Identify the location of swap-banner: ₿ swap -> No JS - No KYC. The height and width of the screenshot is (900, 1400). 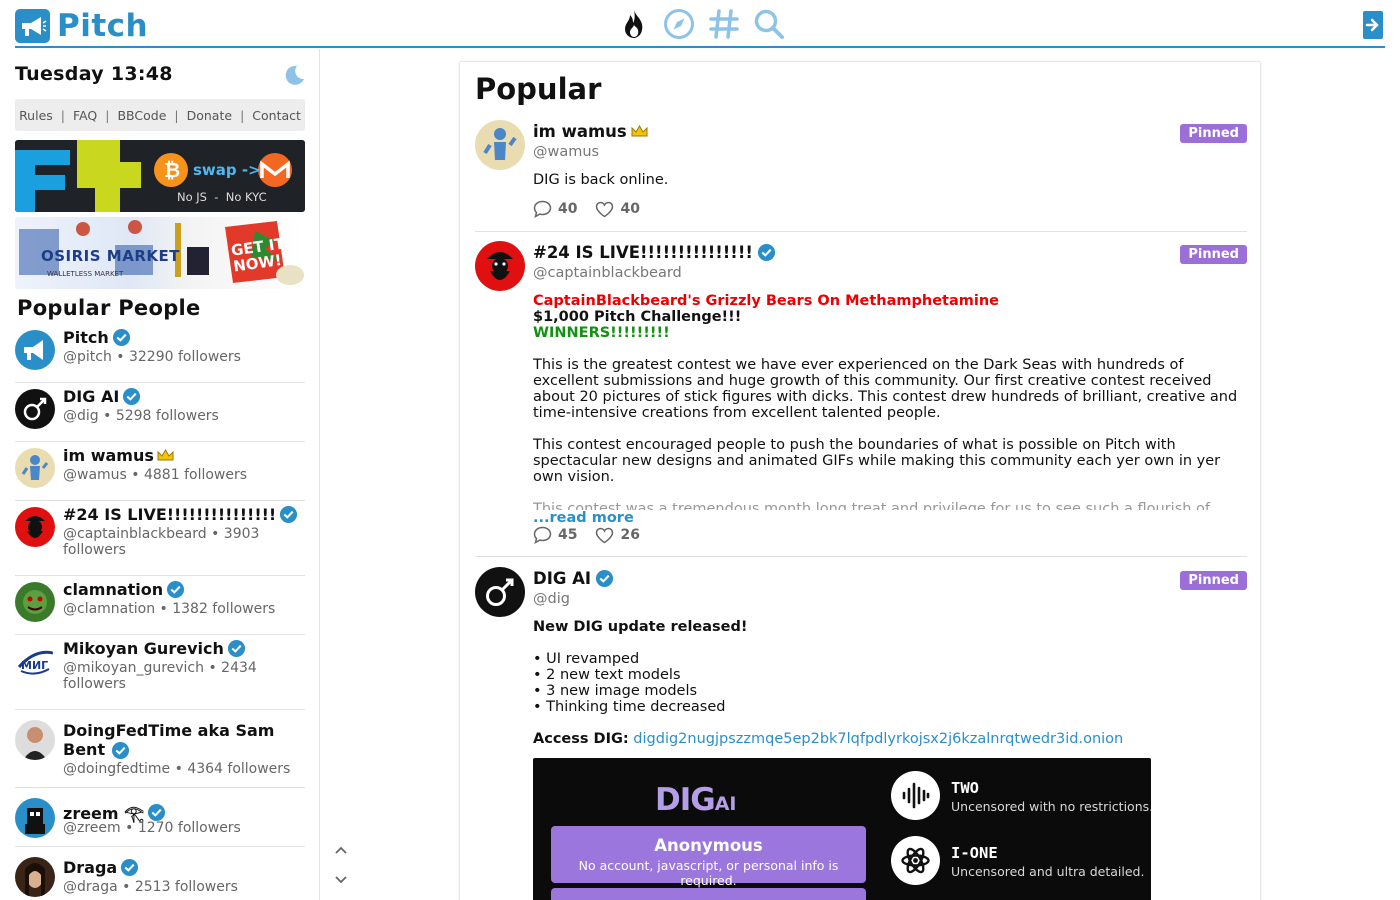
(160, 176).